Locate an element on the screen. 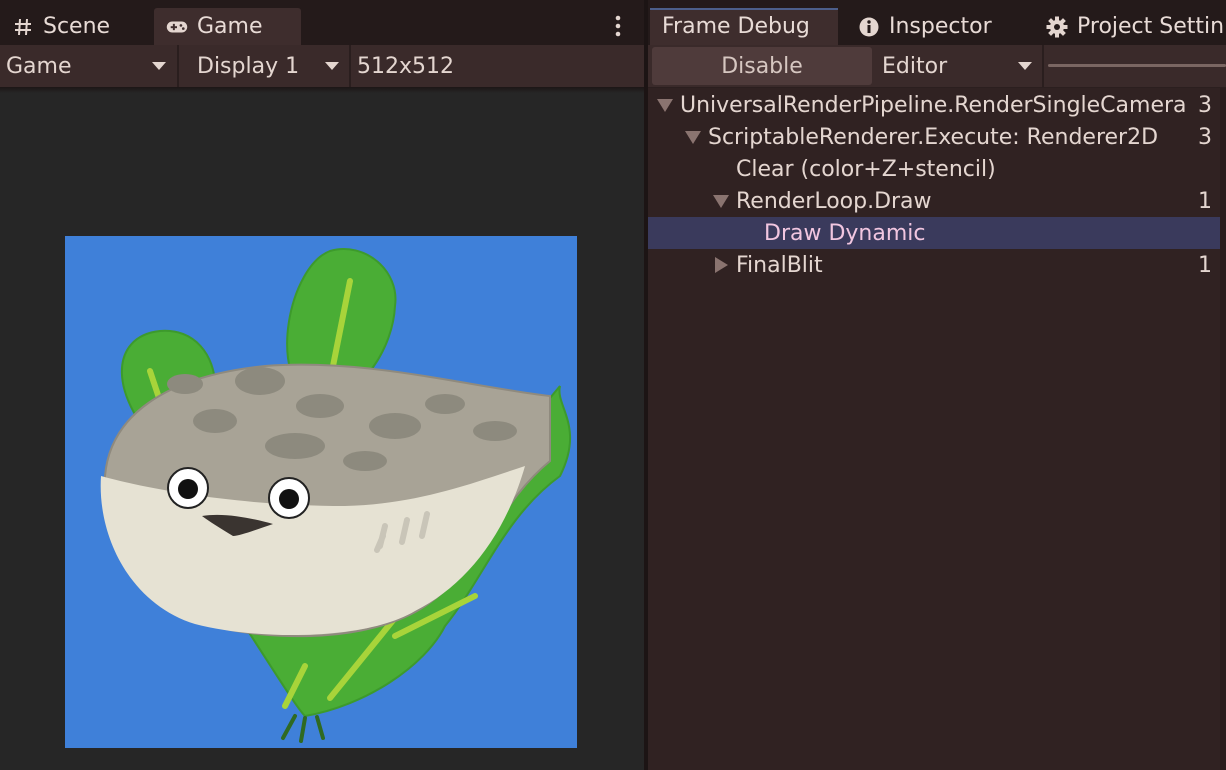  display-dropdown: Display 1 is located at coordinates (264, 66).